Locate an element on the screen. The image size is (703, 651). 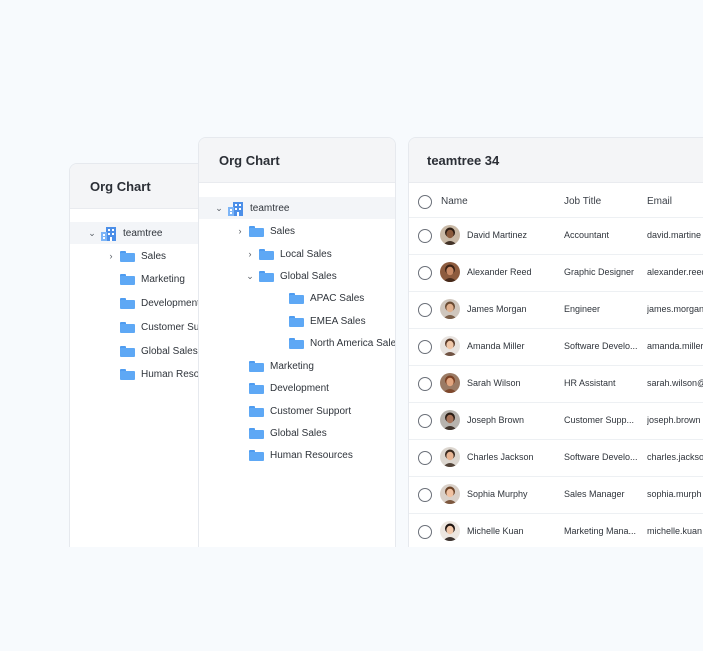
cell-job-title: Accountant is located at coordinates (587, 235).